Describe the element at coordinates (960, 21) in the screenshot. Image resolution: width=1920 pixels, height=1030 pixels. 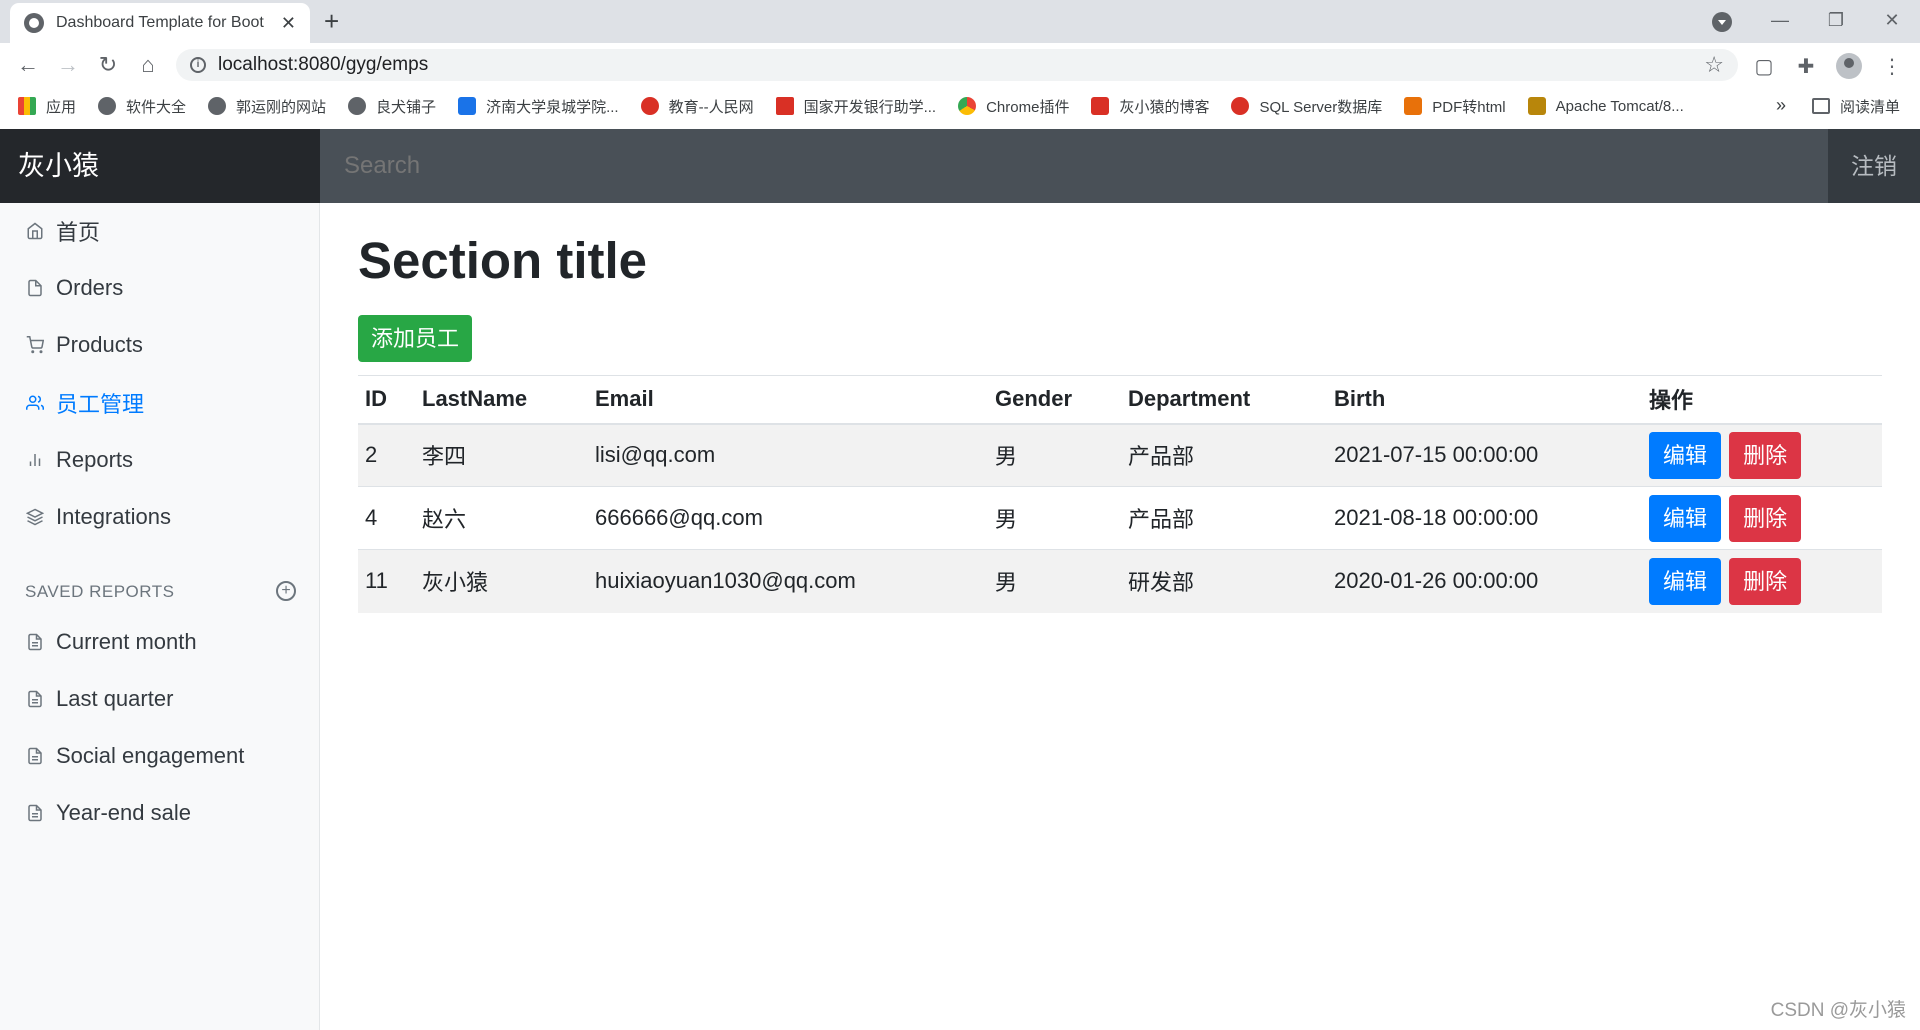
I see `browser-tab-strip: Dashboard Template for Boot ✕ + — ❐ ✕` at that location.